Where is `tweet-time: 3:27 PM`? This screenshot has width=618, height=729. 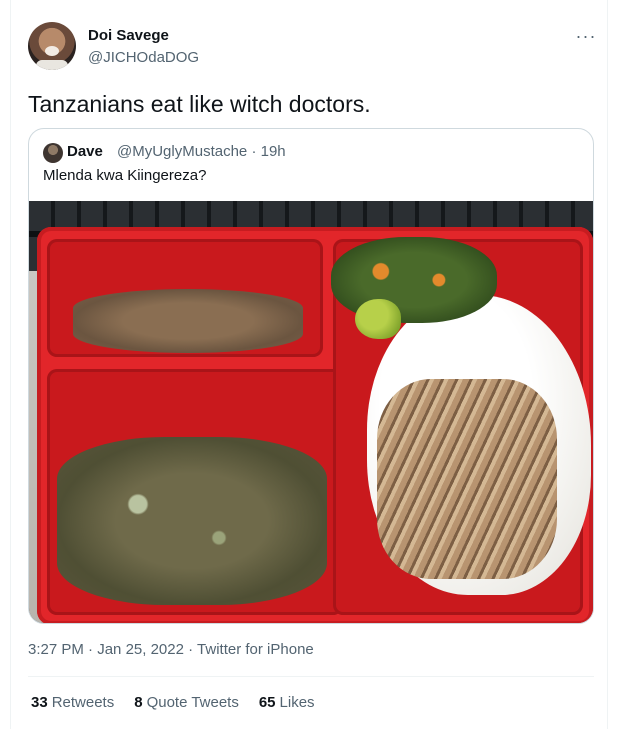 tweet-time: 3:27 PM is located at coordinates (56, 649).